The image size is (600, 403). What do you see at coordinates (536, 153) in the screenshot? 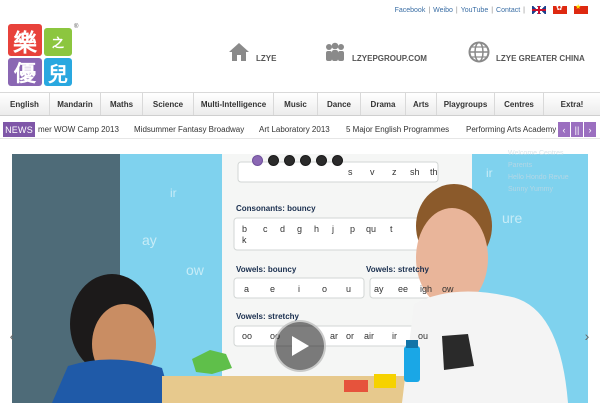
I see `ghost-menu-item: Welcome Centres` at bounding box center [536, 153].